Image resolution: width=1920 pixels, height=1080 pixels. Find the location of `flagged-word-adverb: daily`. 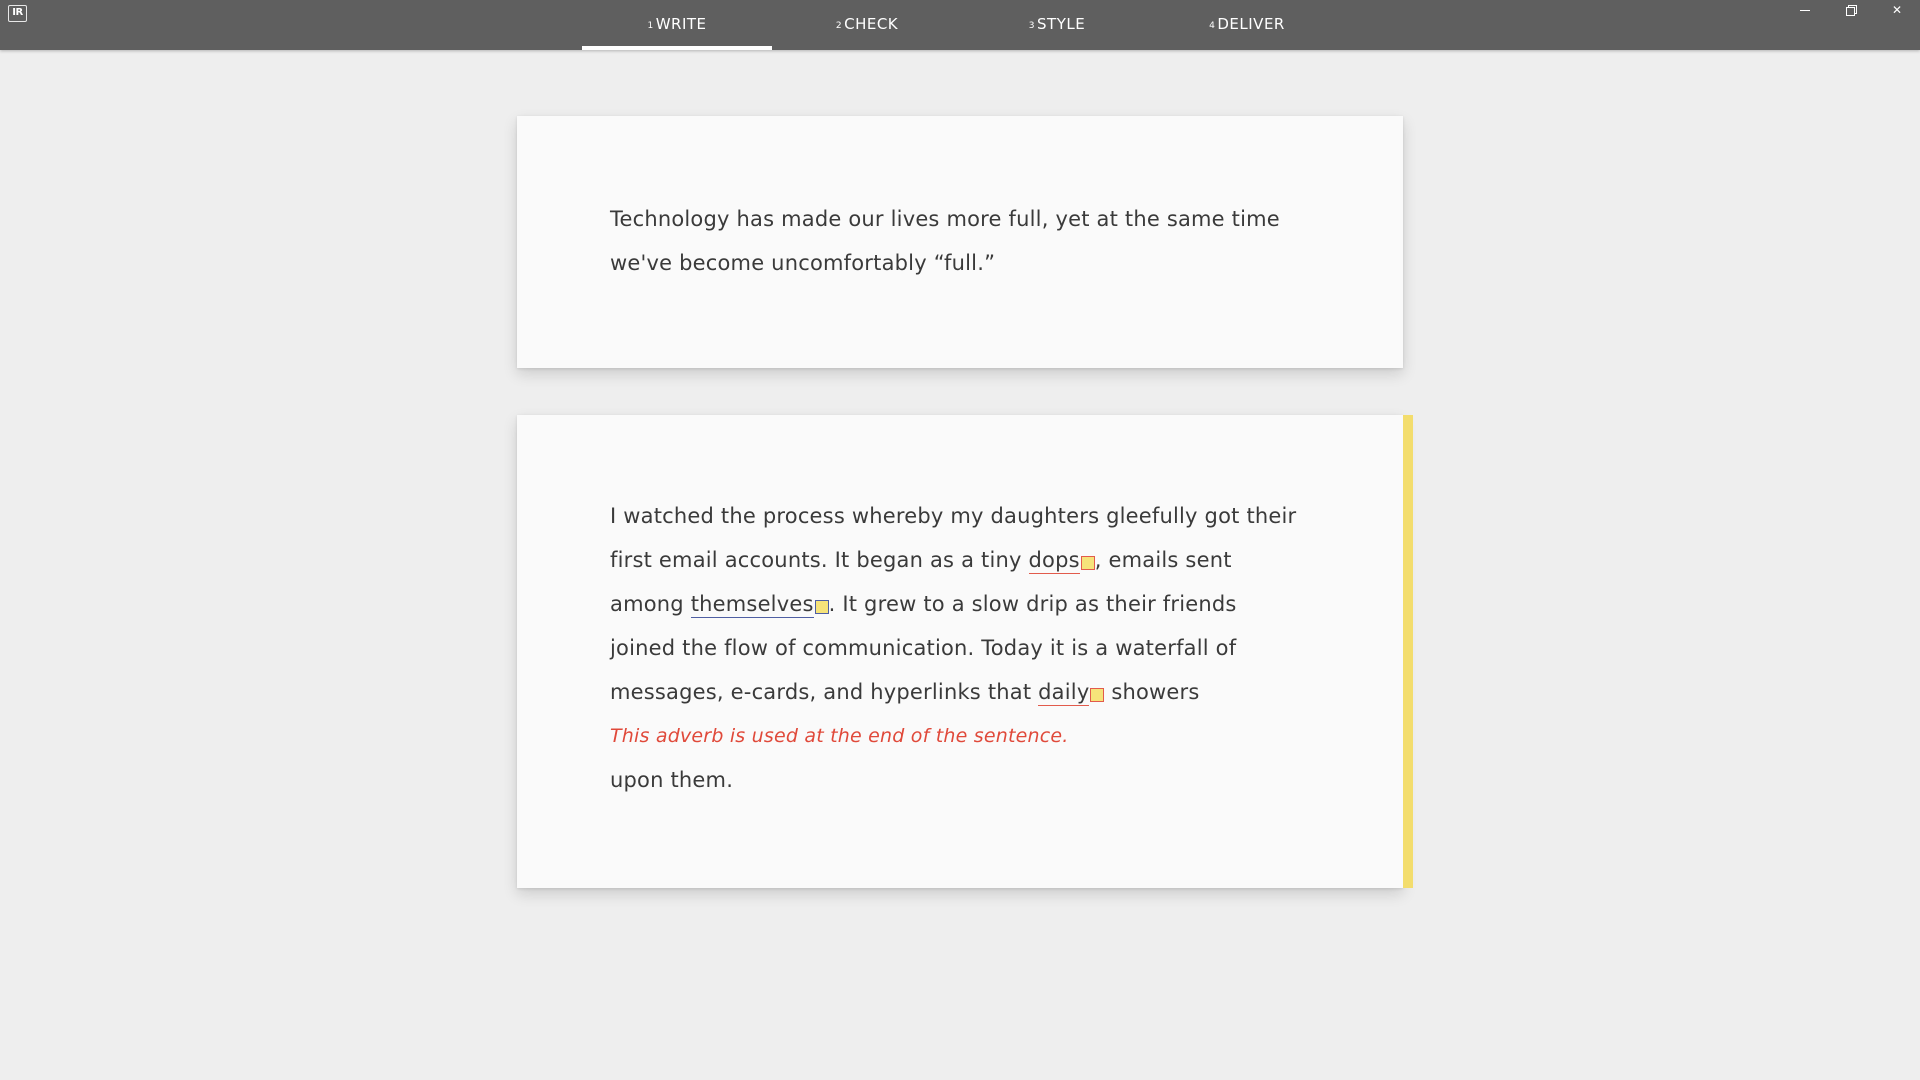

flagged-word-adverb: daily is located at coordinates (1064, 693).